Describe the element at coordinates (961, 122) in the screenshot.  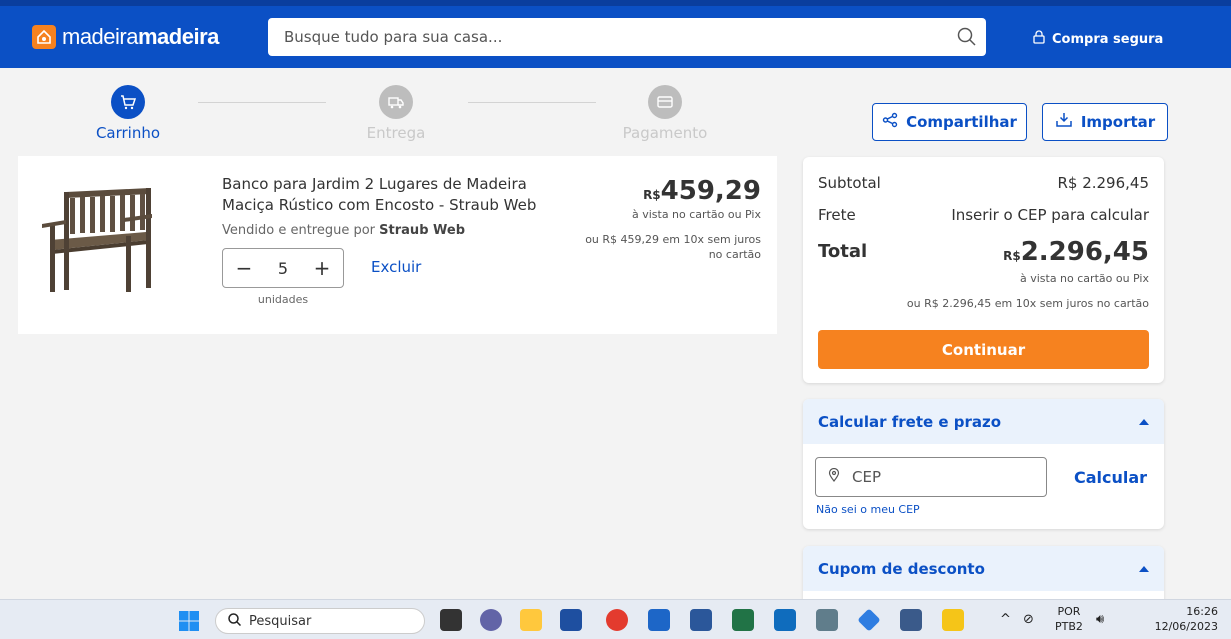
I see `share-label: Compartilhar` at that location.